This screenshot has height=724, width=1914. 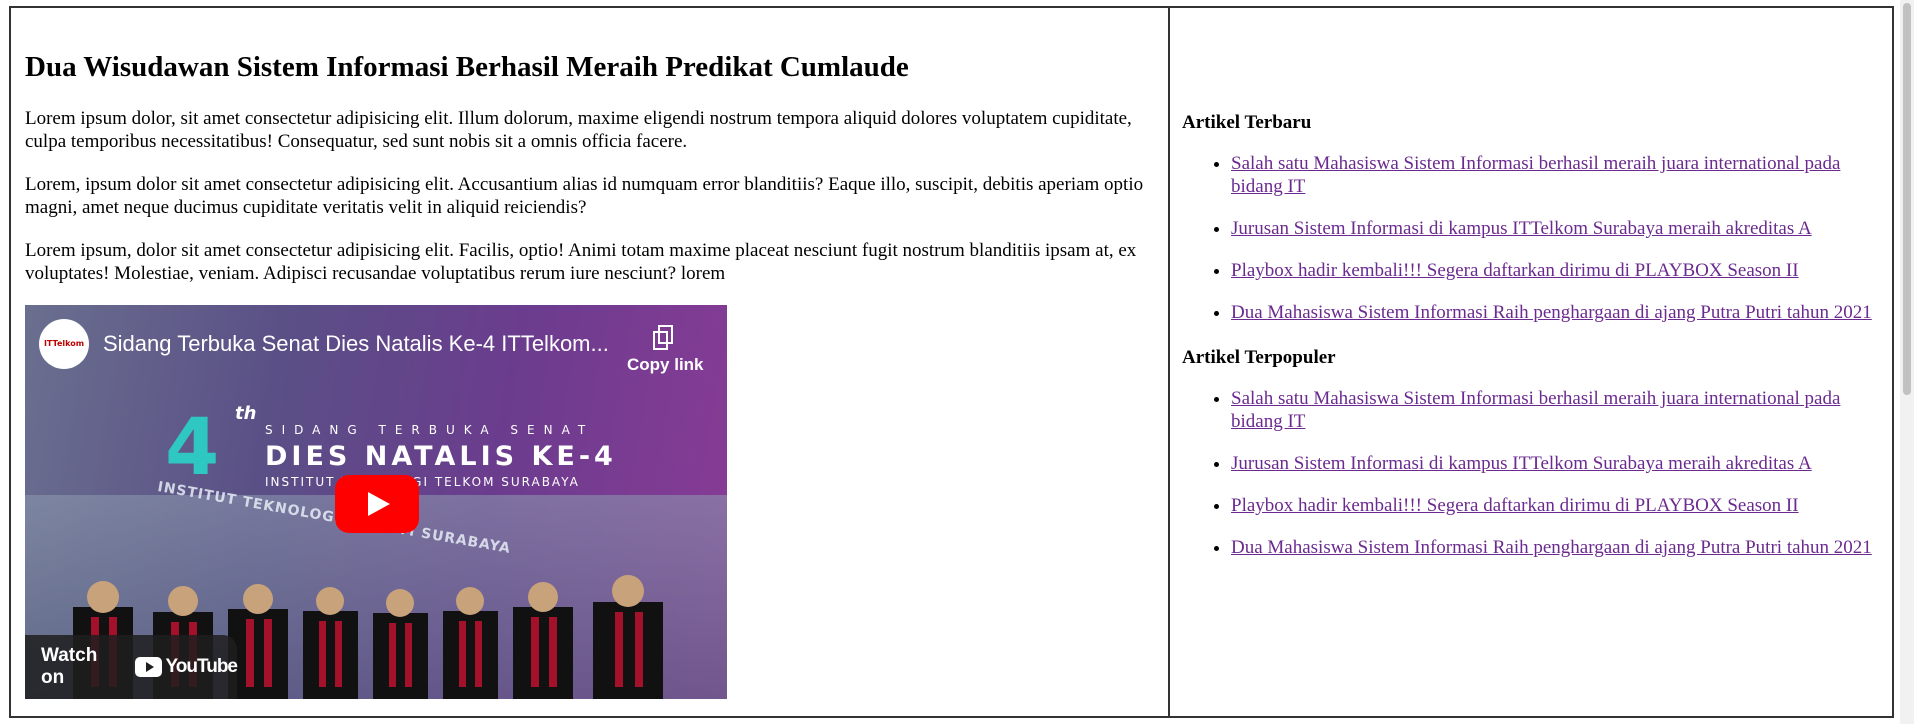 I want to click on copy-link-icon, so click(x=663, y=337).